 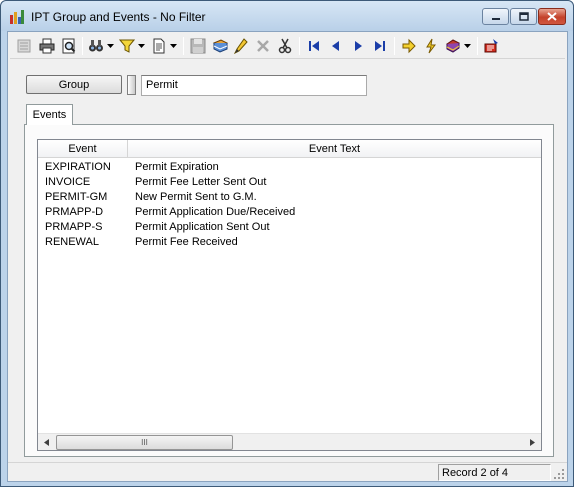 I want to click on exit-button, so click(x=492, y=46).